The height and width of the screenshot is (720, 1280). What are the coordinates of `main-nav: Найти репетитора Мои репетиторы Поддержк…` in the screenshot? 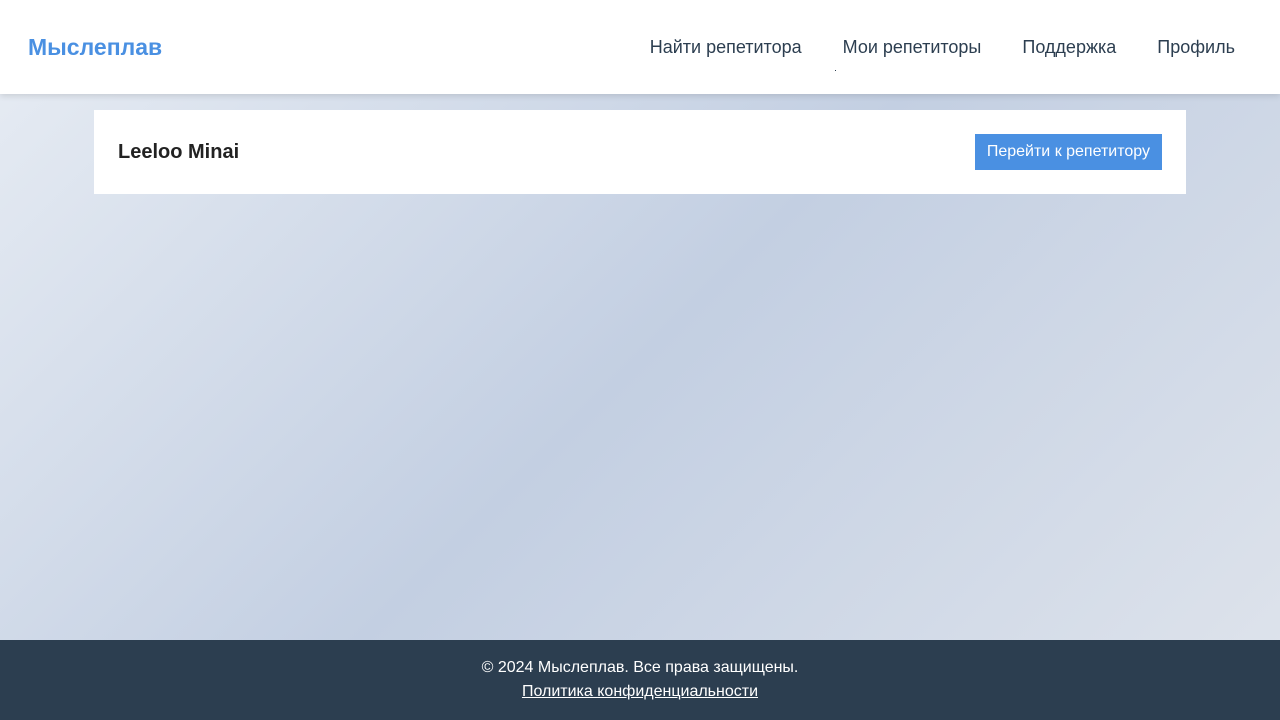 It's located at (942, 53).